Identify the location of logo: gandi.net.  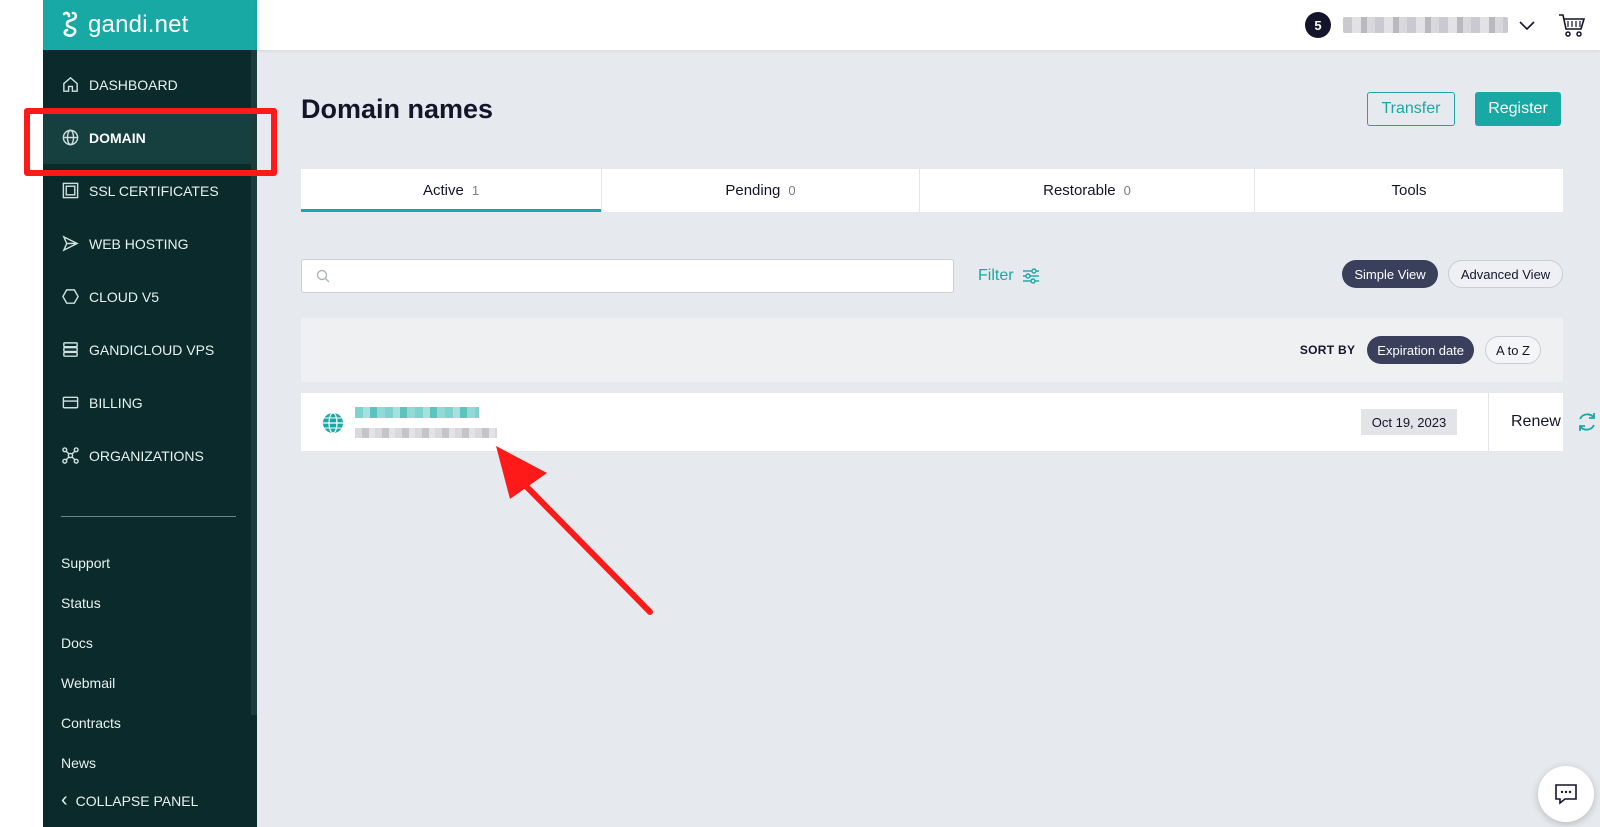
(150, 25).